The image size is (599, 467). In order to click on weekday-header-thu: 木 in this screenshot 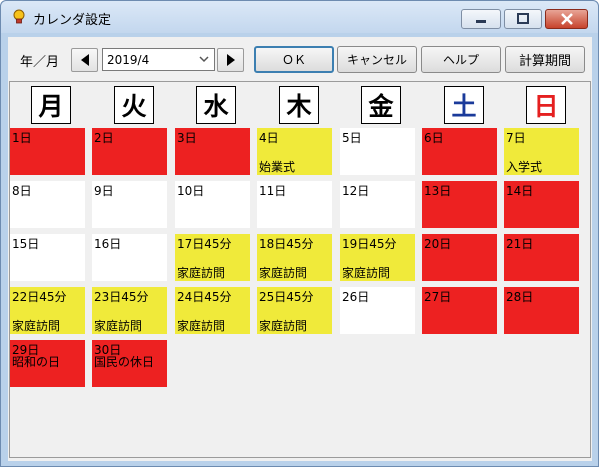, I will do `click(299, 105)`.